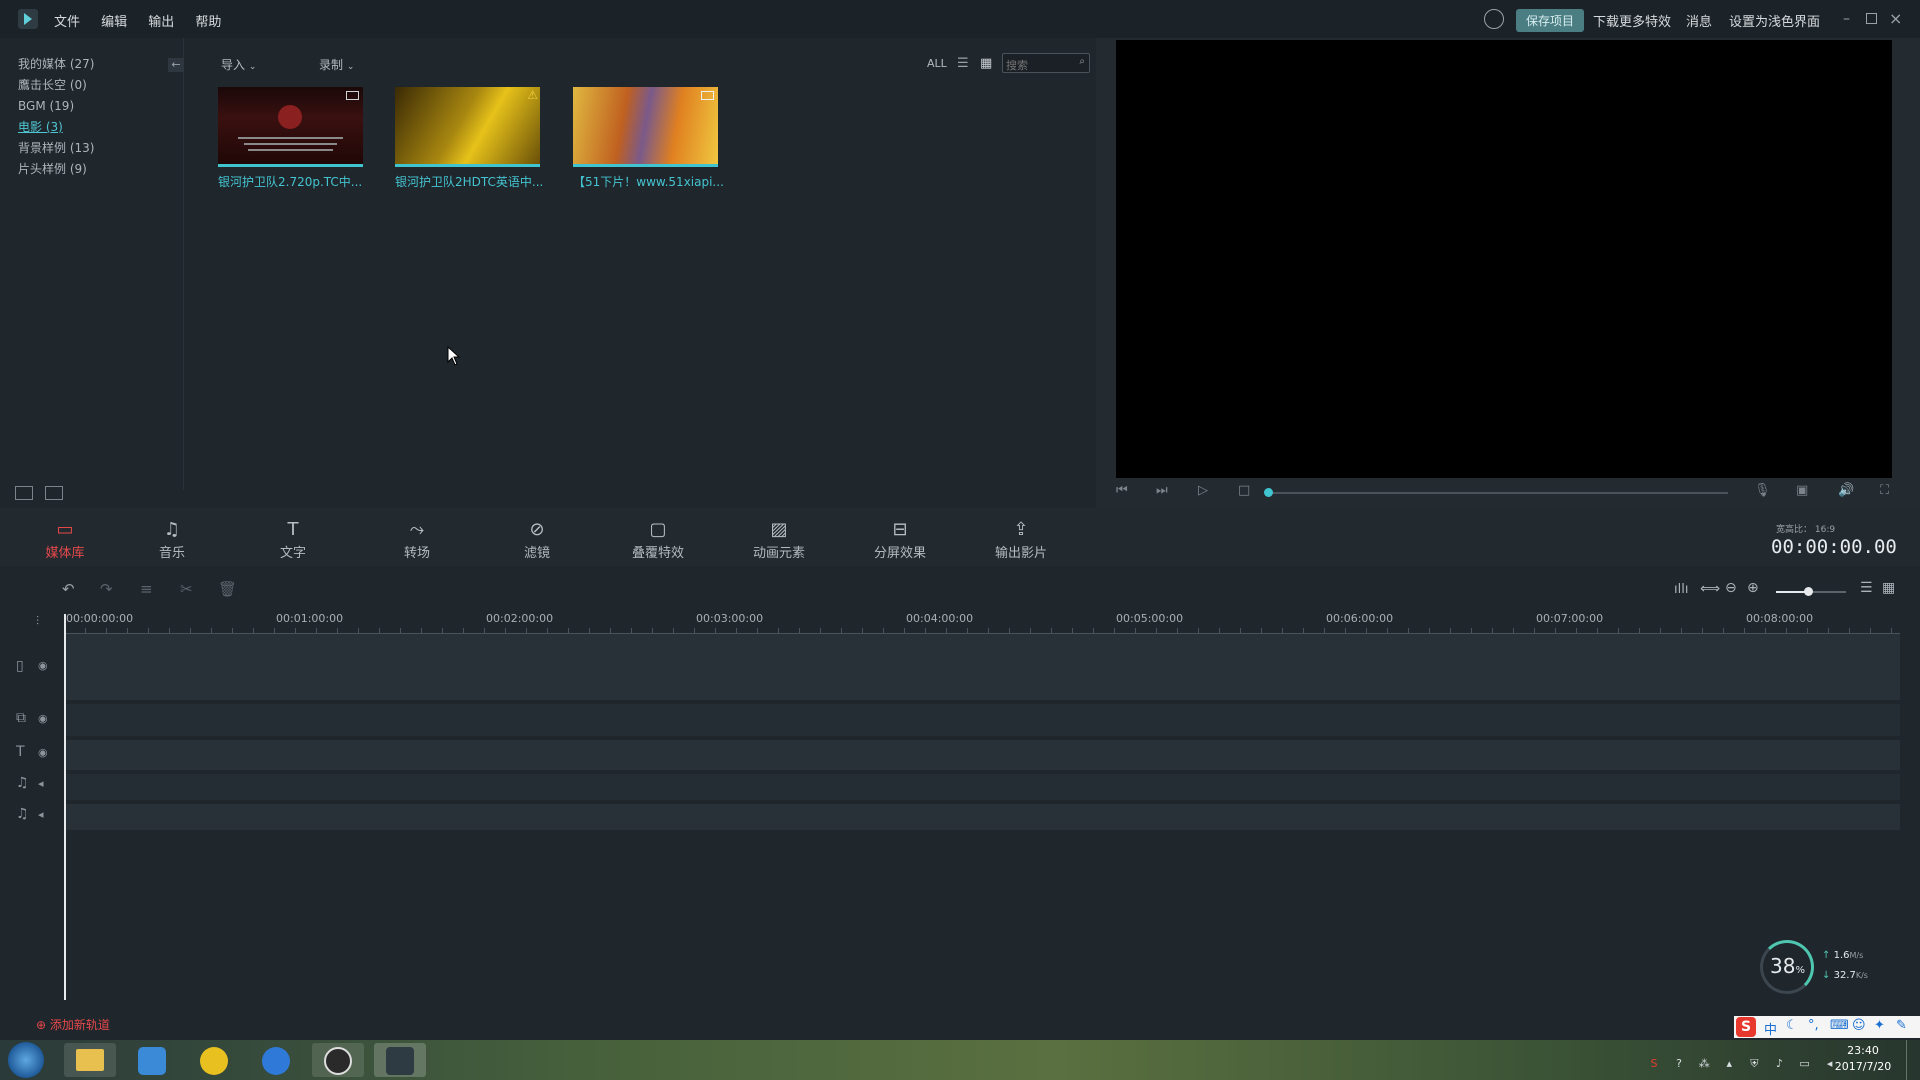 The image size is (1920, 1080). I want to click on new-folder-icon, so click(24, 493).